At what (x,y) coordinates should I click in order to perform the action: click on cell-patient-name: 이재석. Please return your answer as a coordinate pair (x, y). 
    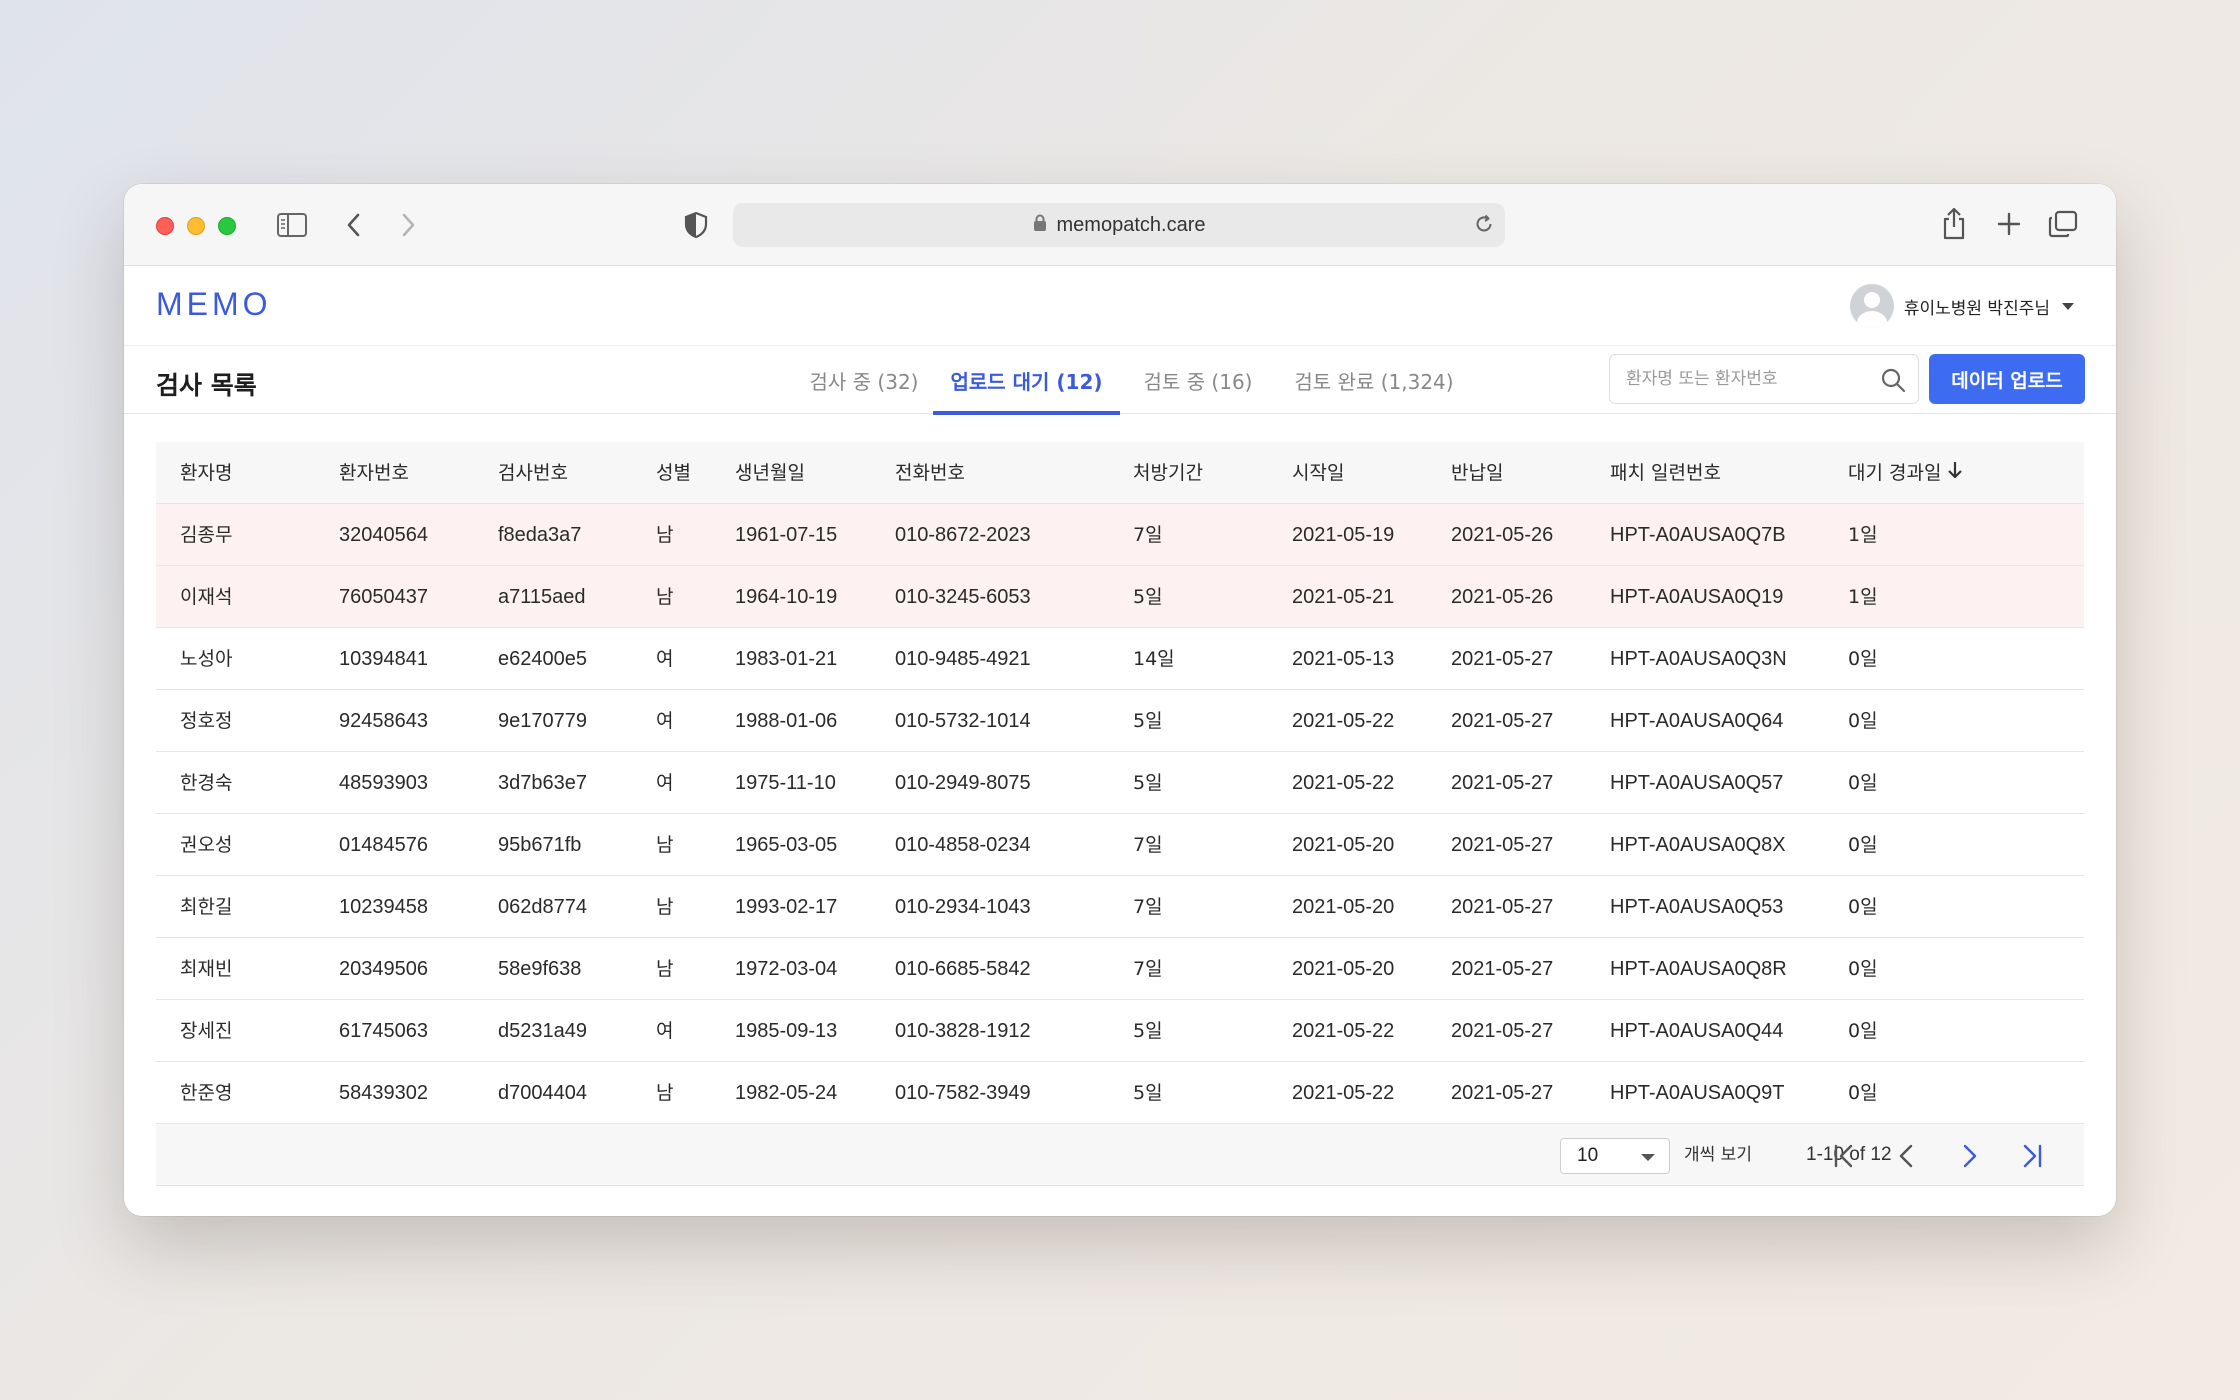
    Looking at the image, I should click on (206, 597).